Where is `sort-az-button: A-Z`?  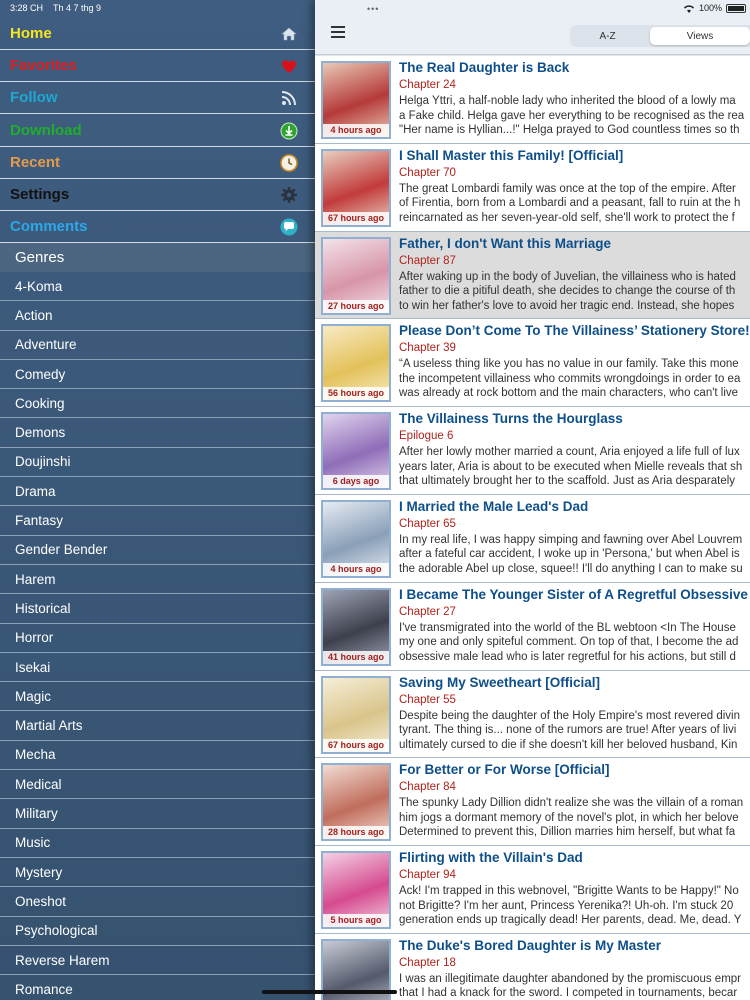 sort-az-button: A-Z is located at coordinates (607, 36).